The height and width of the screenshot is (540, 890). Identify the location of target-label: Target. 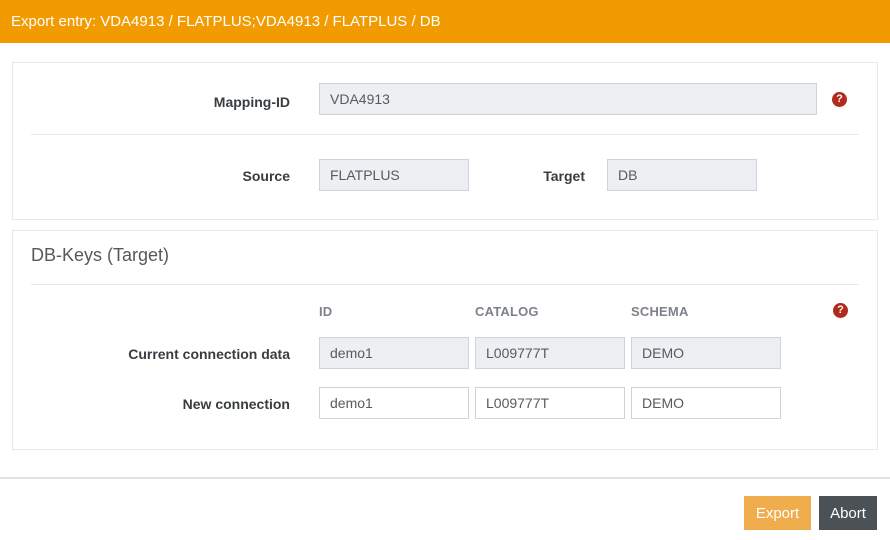
(564, 176).